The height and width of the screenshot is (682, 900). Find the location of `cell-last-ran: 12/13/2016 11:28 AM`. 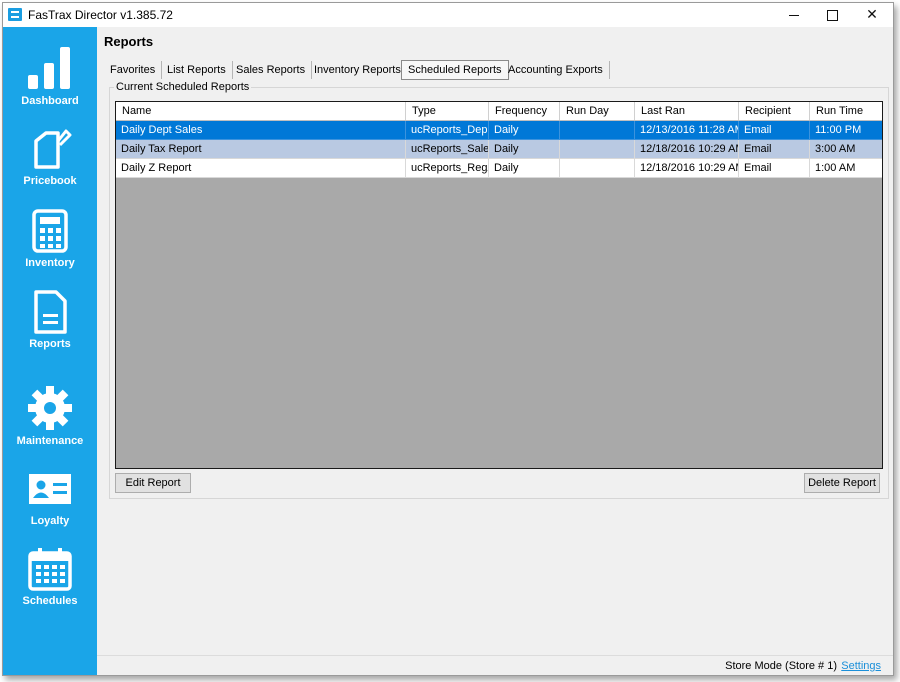

cell-last-ran: 12/13/2016 11:28 AM is located at coordinates (687, 130).